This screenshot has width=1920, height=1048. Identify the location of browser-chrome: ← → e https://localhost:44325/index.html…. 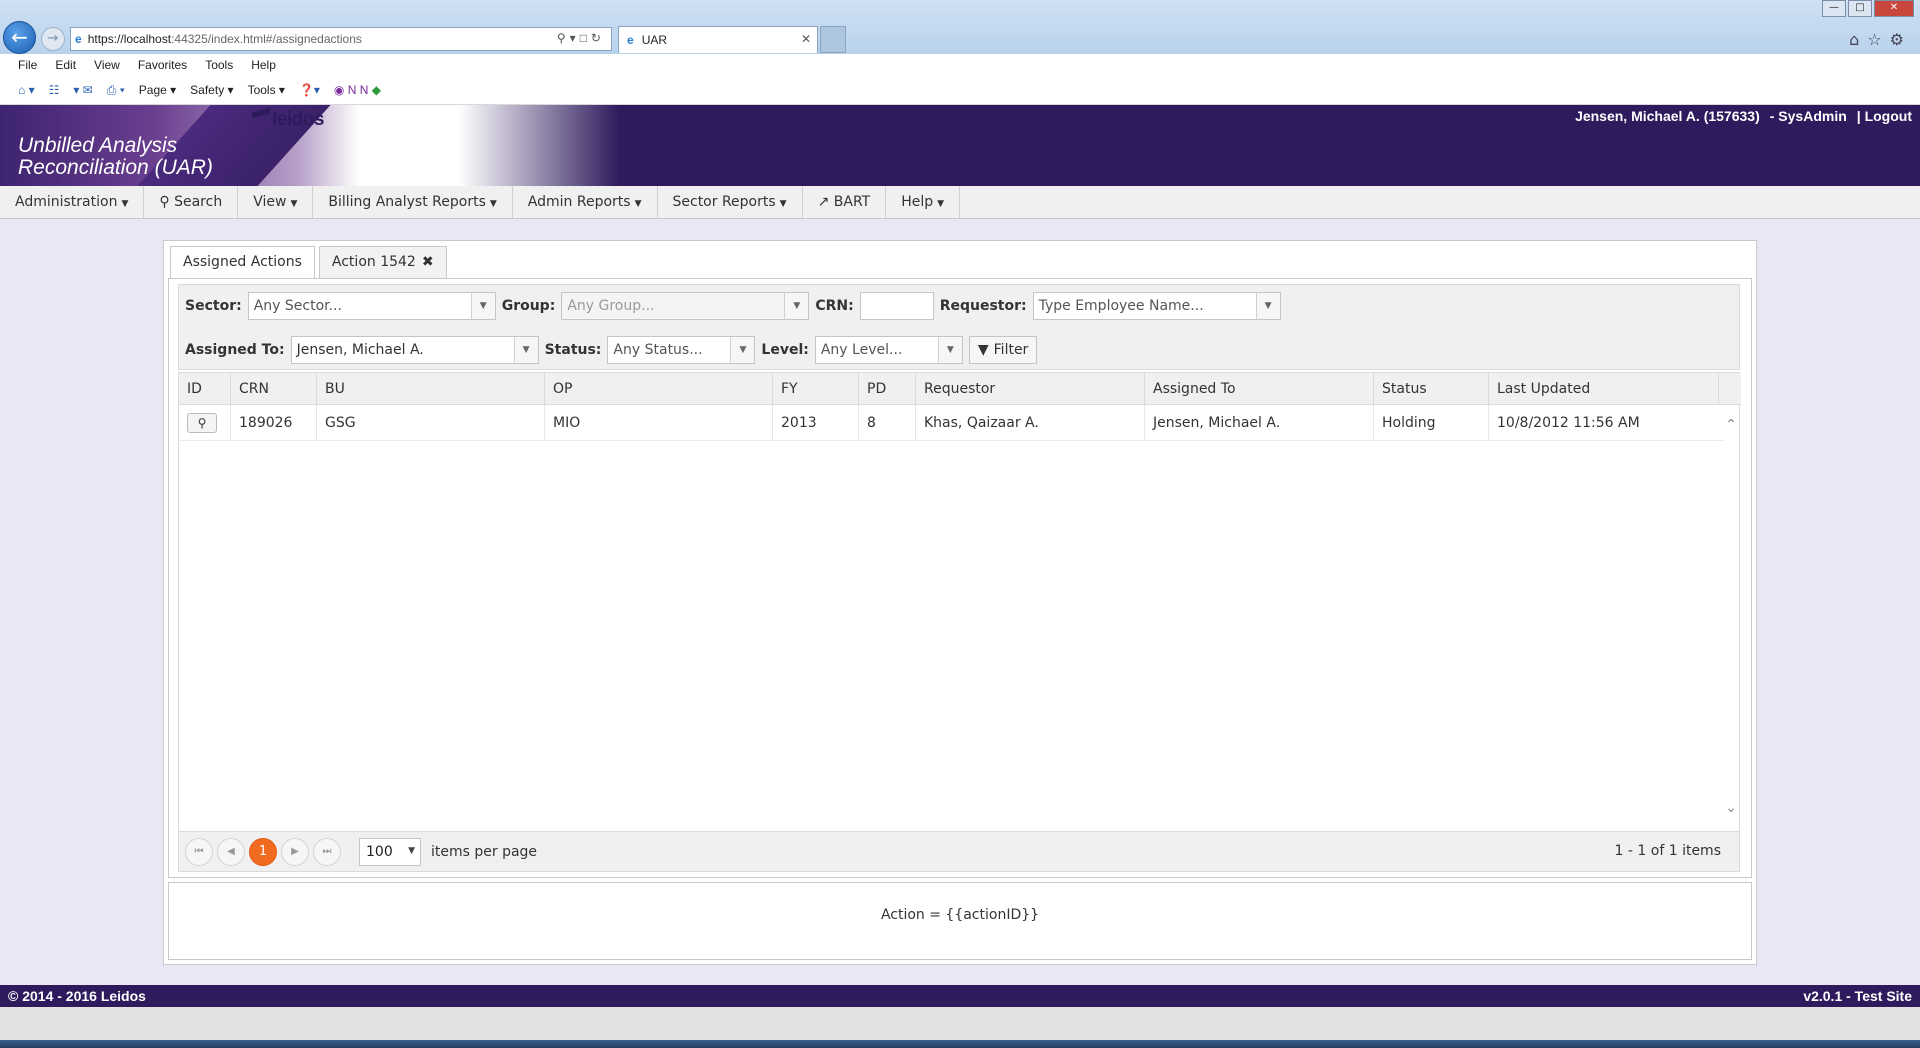
(960, 27).